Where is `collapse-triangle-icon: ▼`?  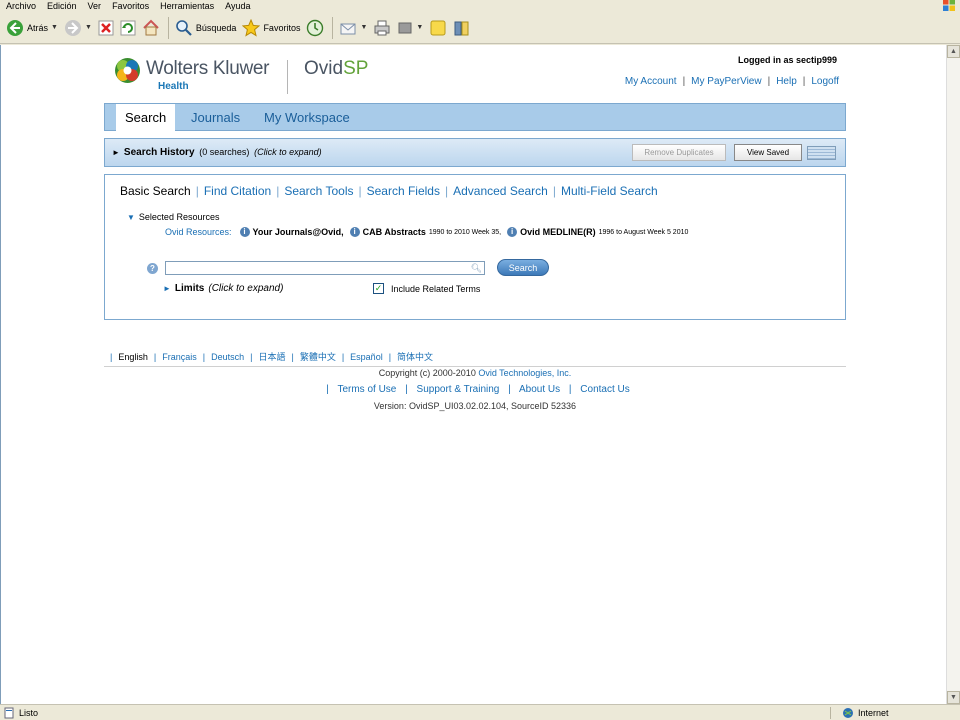
collapse-triangle-icon: ▼ is located at coordinates (131, 217).